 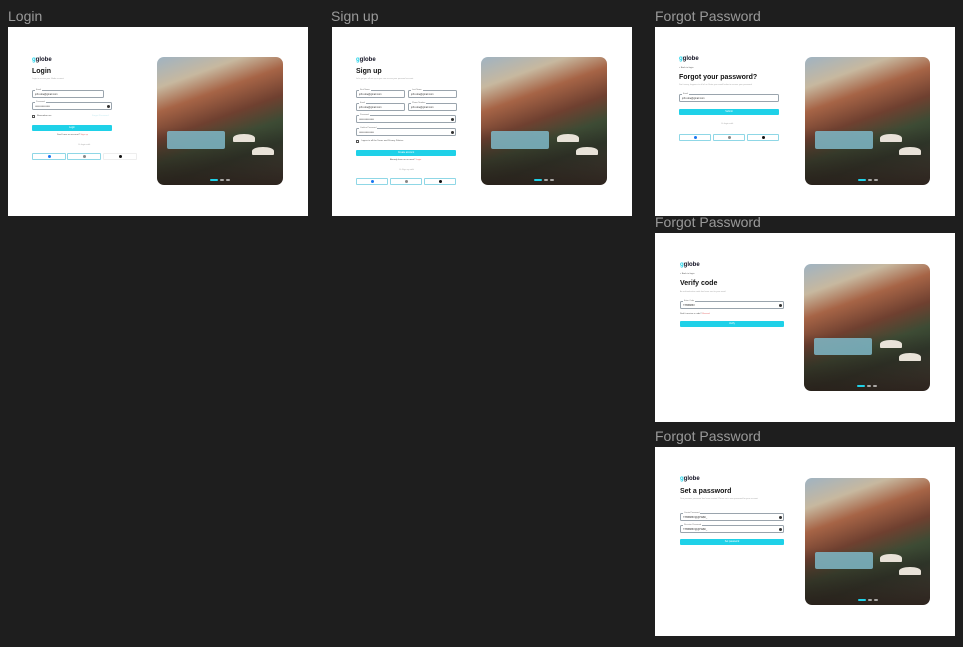 I want to click on last-name-field: Last Name john.doe@gmail.com, so click(x=432, y=93).